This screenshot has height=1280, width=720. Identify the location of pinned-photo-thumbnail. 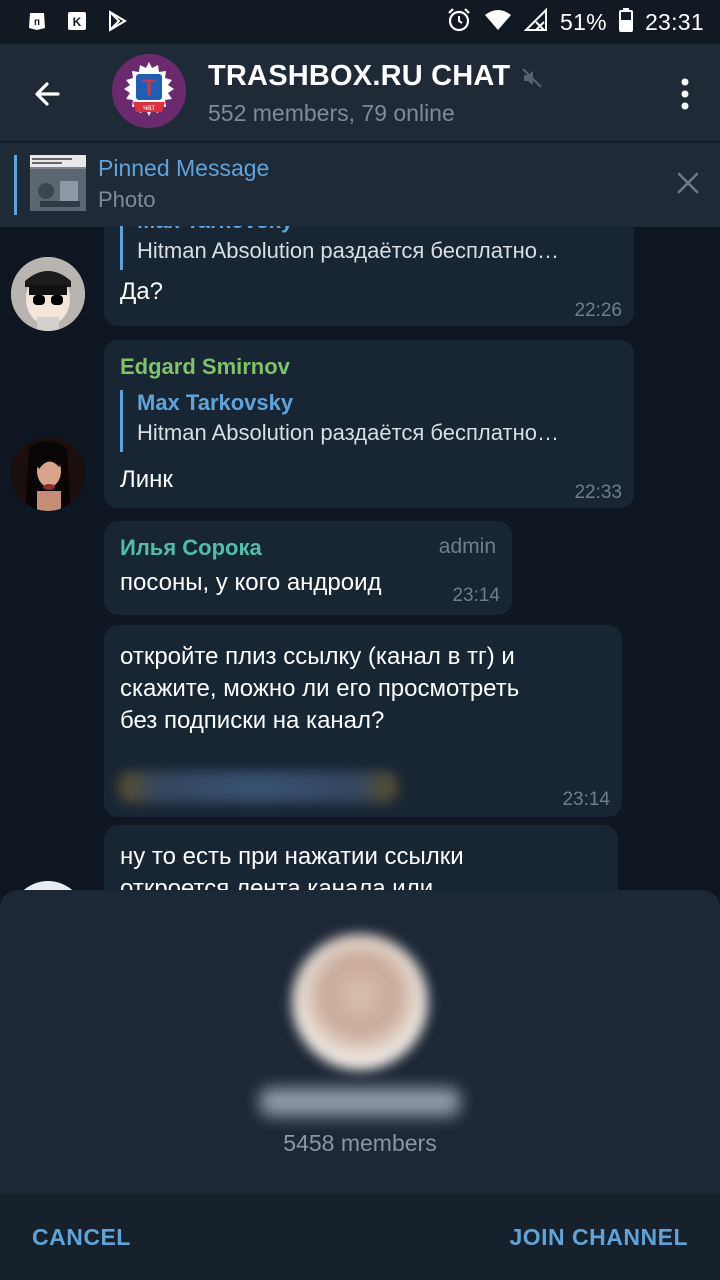
(58, 183).